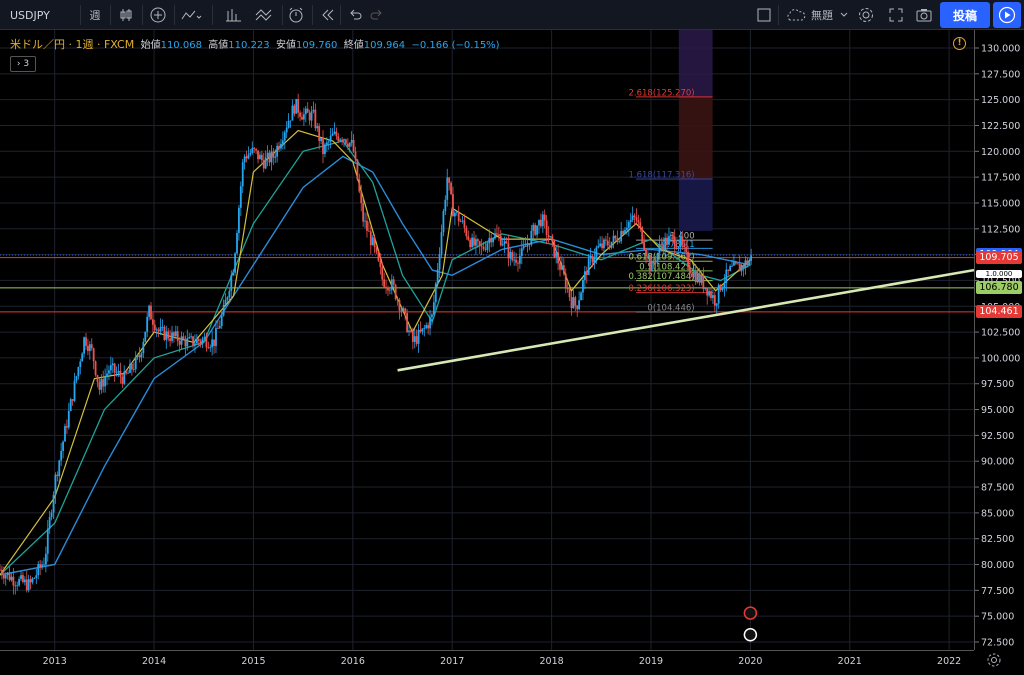 This screenshot has width=1024, height=675. I want to click on alert-button, so click(296, 15).